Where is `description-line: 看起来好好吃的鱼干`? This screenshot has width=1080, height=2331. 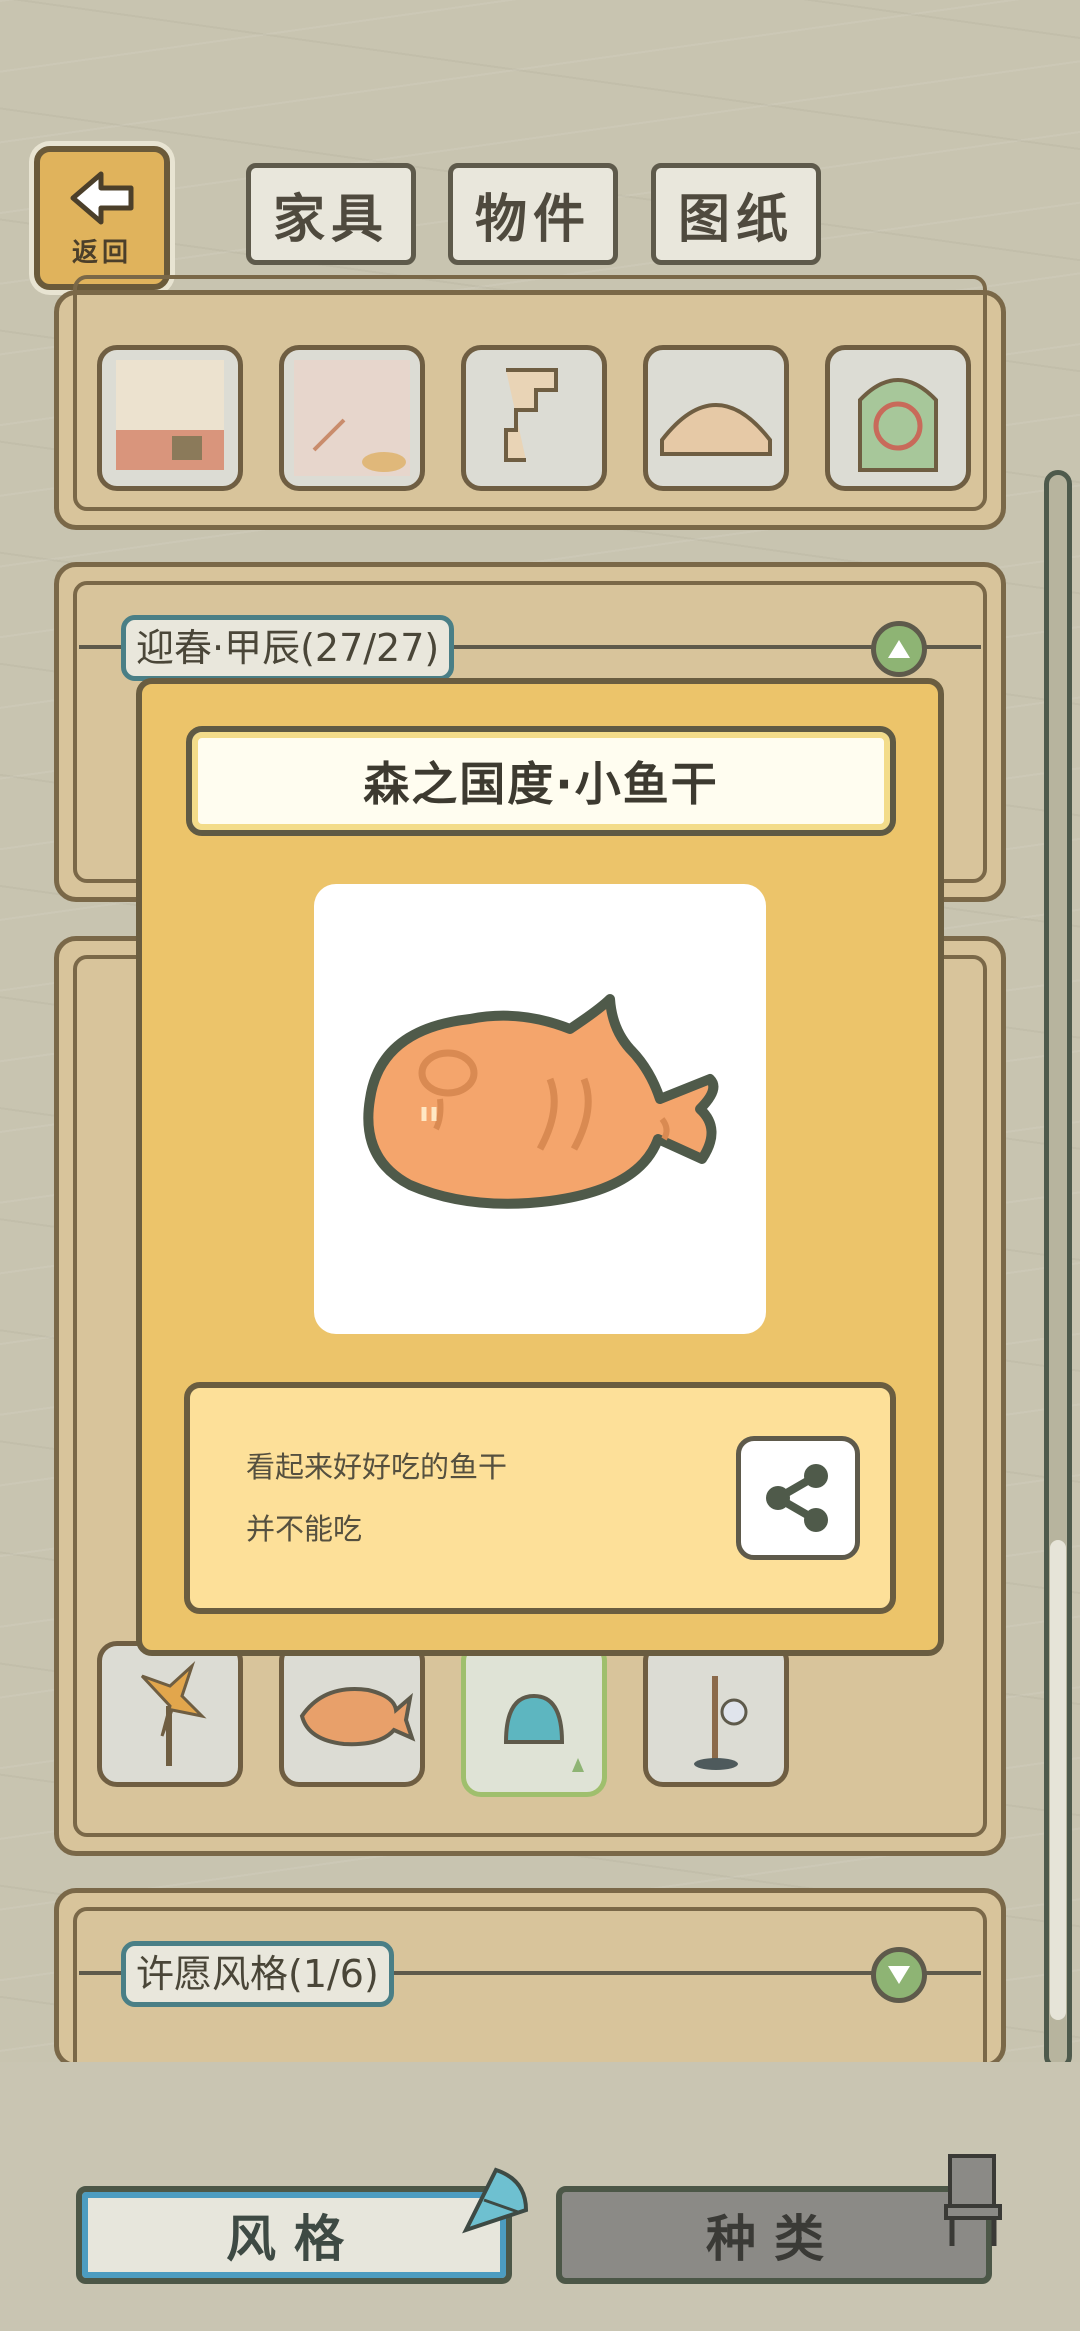
description-line: 看起来好好吃的鱼干 is located at coordinates (377, 1467).